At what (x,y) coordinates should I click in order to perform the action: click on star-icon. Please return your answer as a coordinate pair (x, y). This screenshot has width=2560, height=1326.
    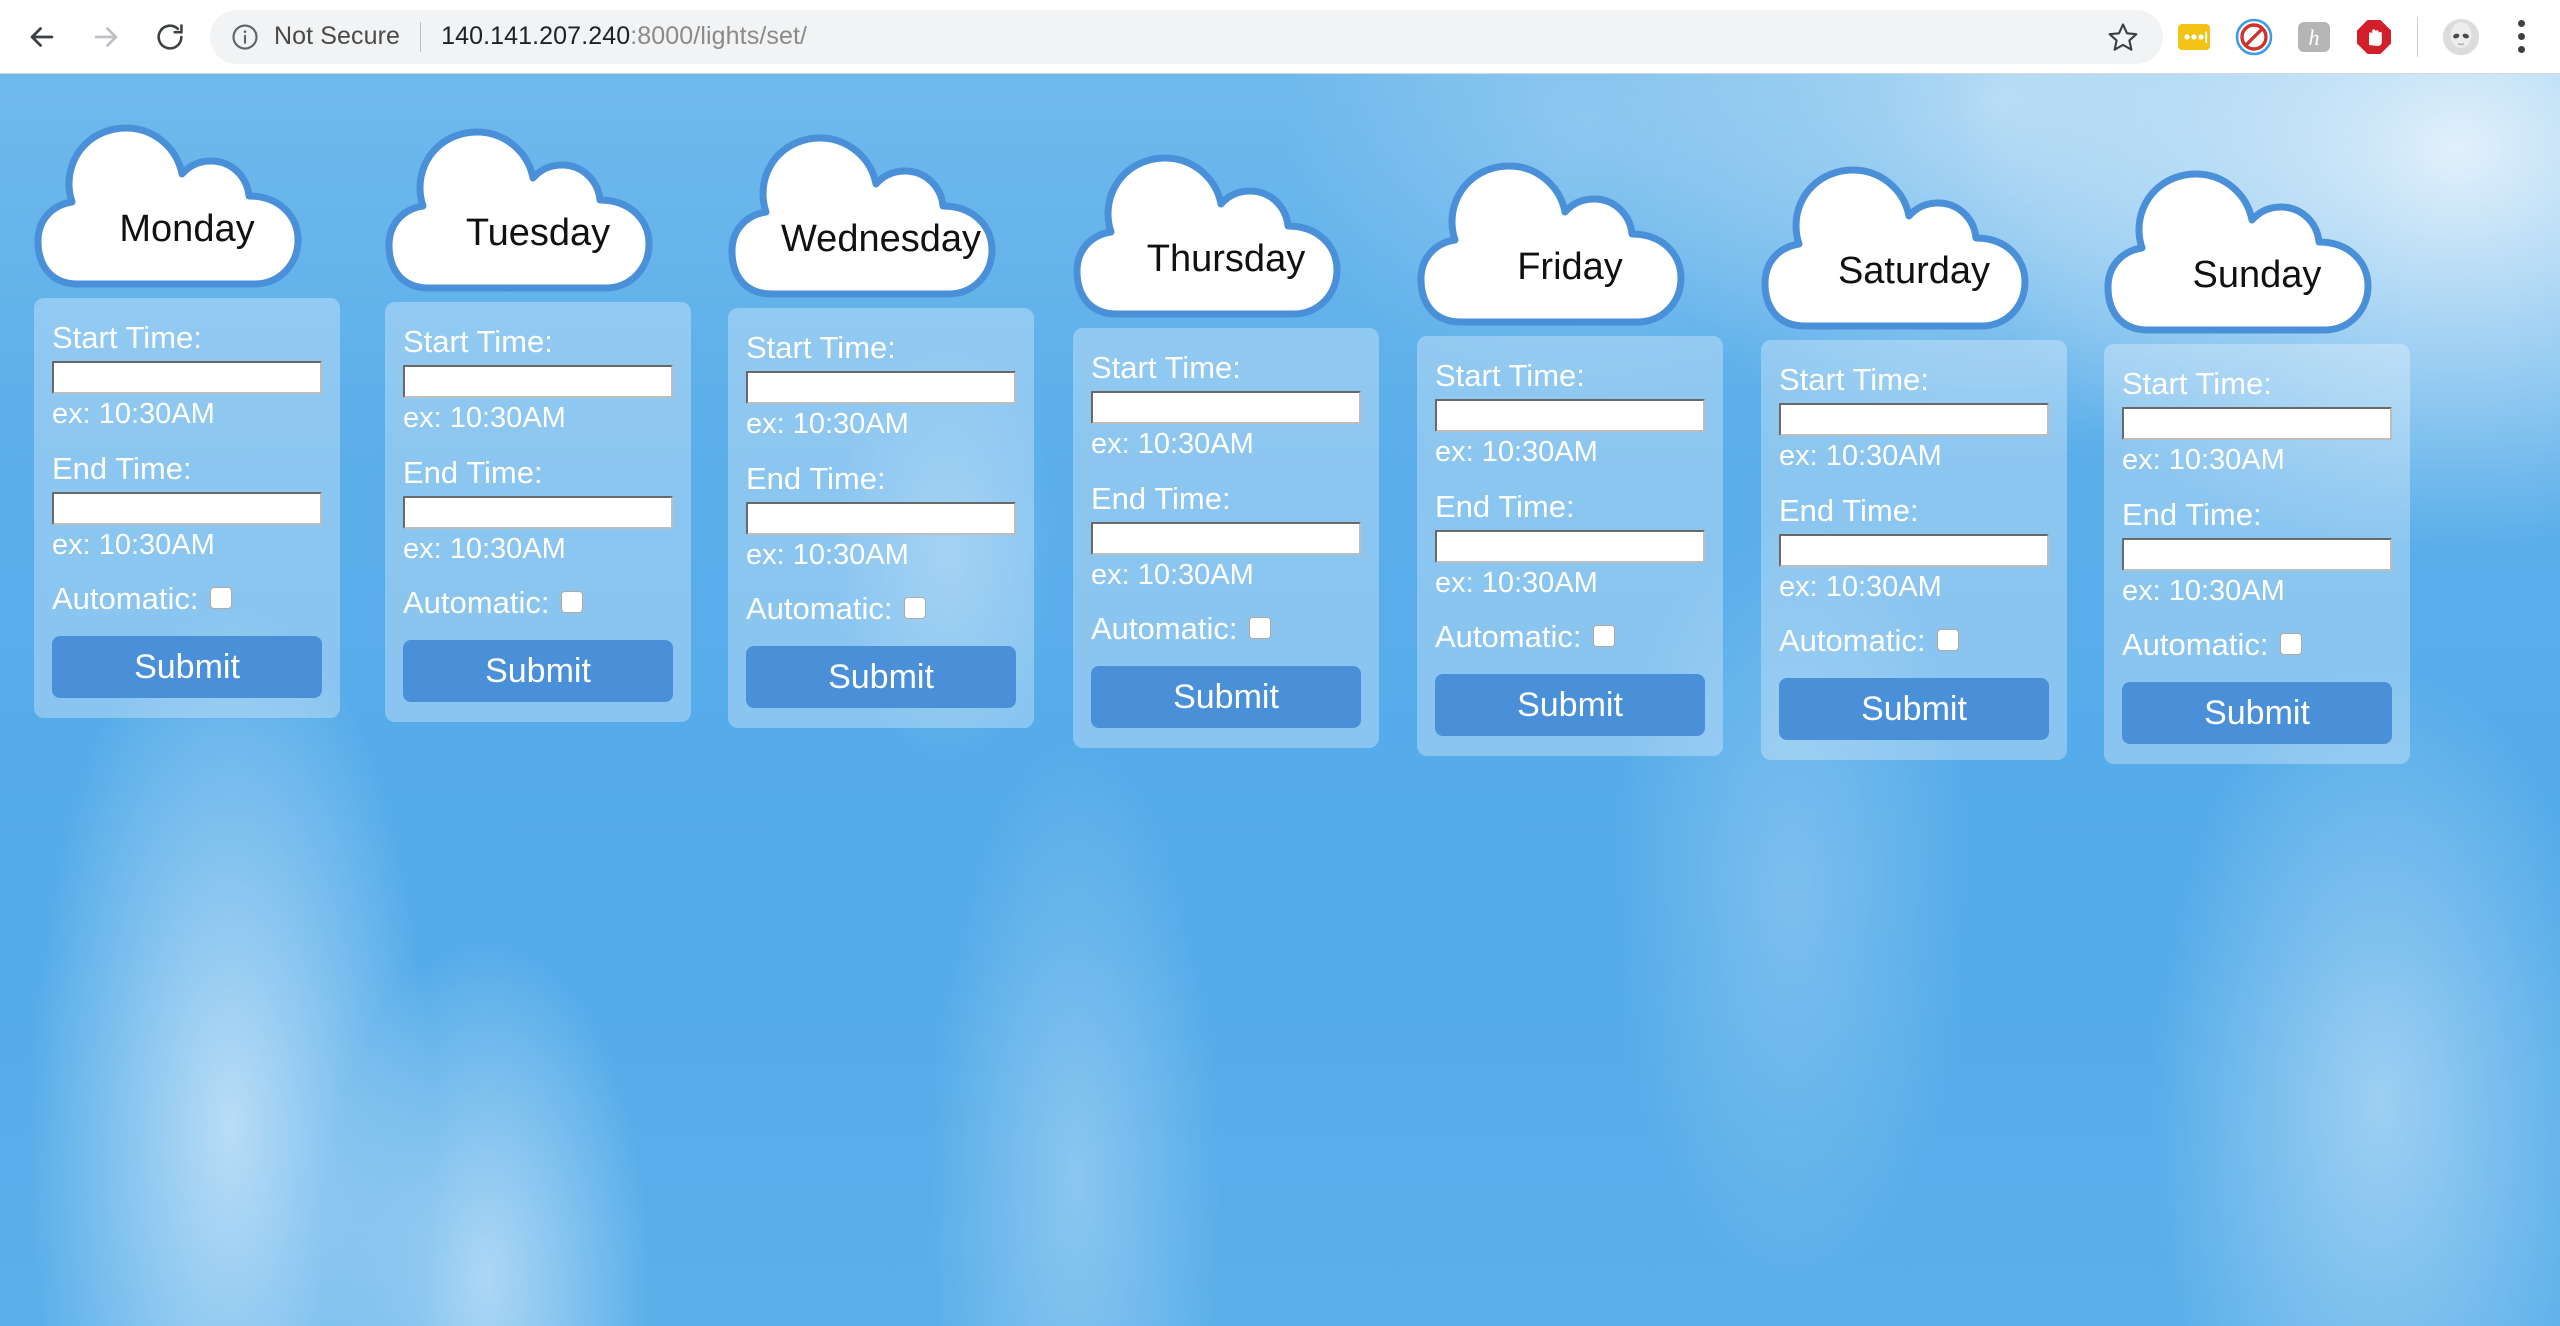
    Looking at the image, I should click on (2123, 36).